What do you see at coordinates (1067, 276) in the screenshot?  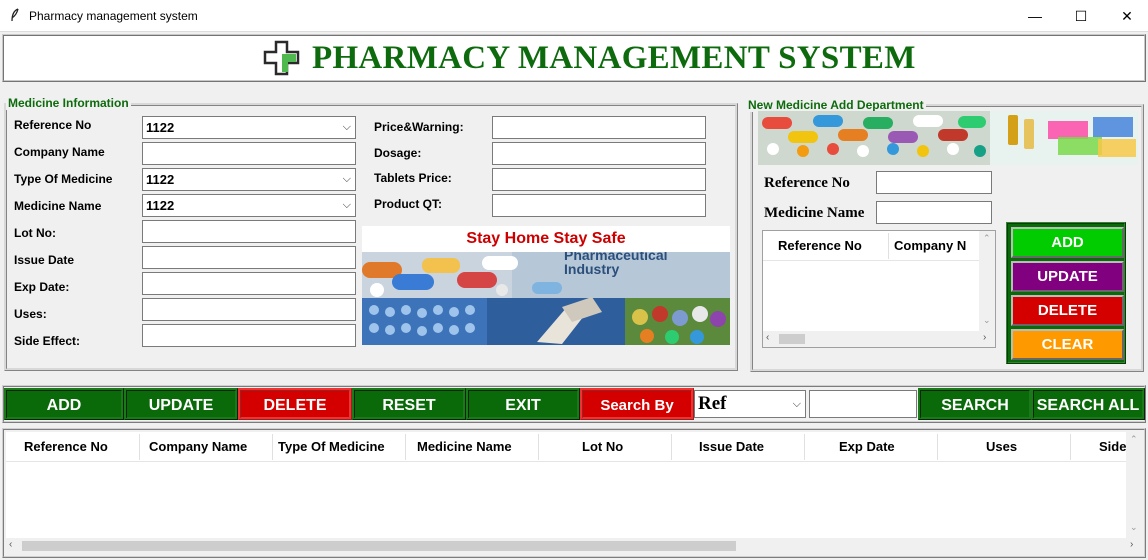 I see `update-button: UPDATE` at bounding box center [1067, 276].